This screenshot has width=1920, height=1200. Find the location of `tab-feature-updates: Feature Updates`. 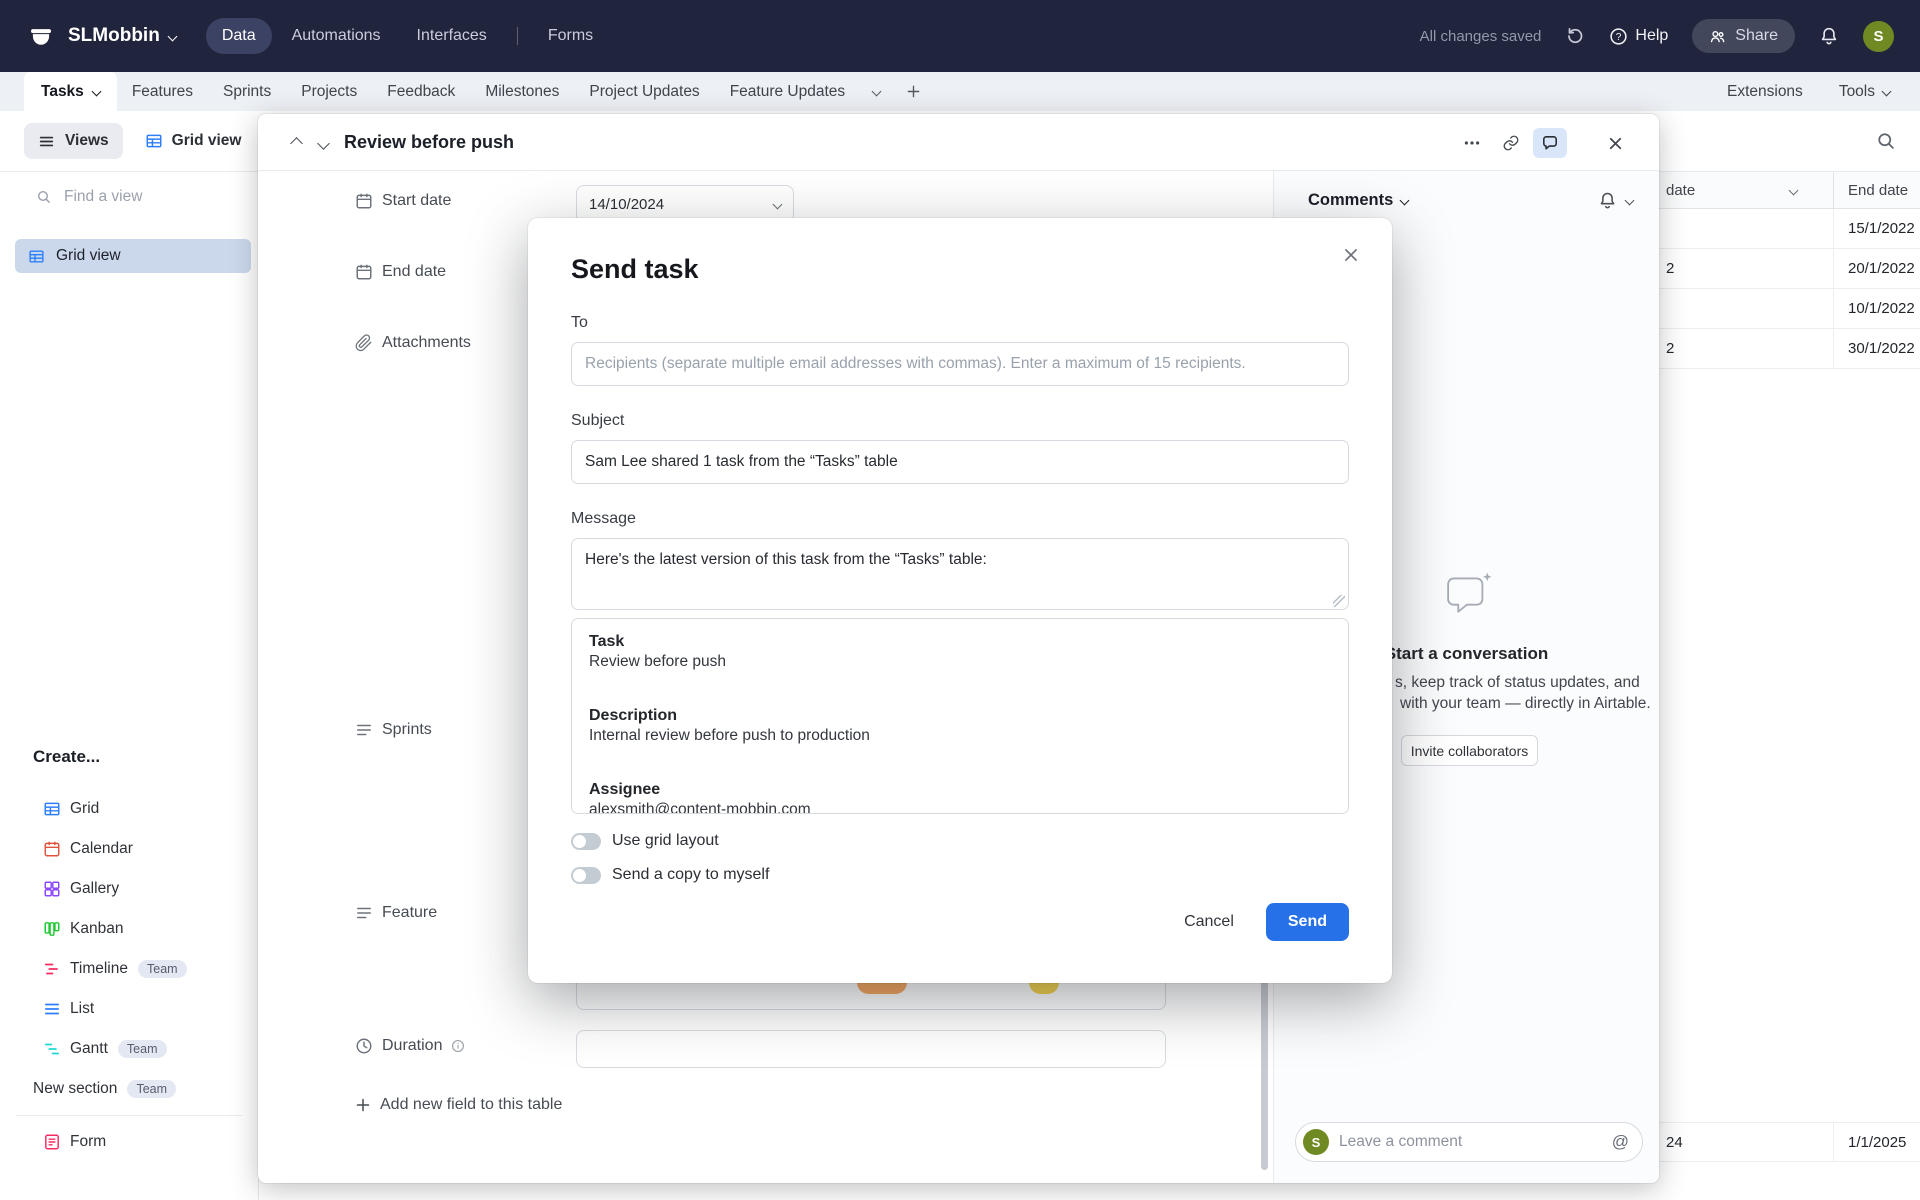

tab-feature-updates: Feature Updates is located at coordinates (787, 91).